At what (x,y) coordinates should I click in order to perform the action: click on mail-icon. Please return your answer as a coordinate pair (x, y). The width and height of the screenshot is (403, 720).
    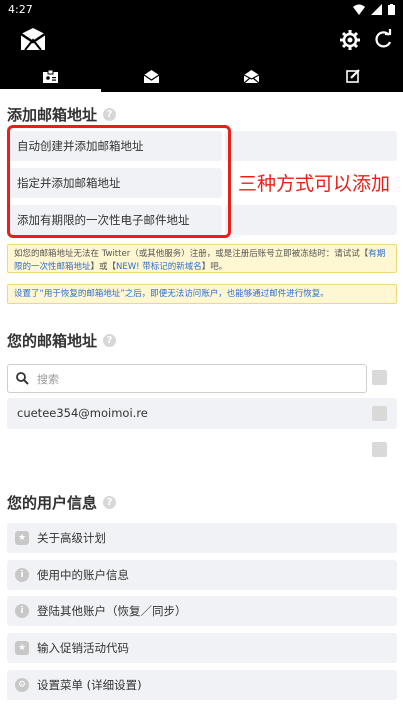
    Looking at the image, I should click on (252, 76).